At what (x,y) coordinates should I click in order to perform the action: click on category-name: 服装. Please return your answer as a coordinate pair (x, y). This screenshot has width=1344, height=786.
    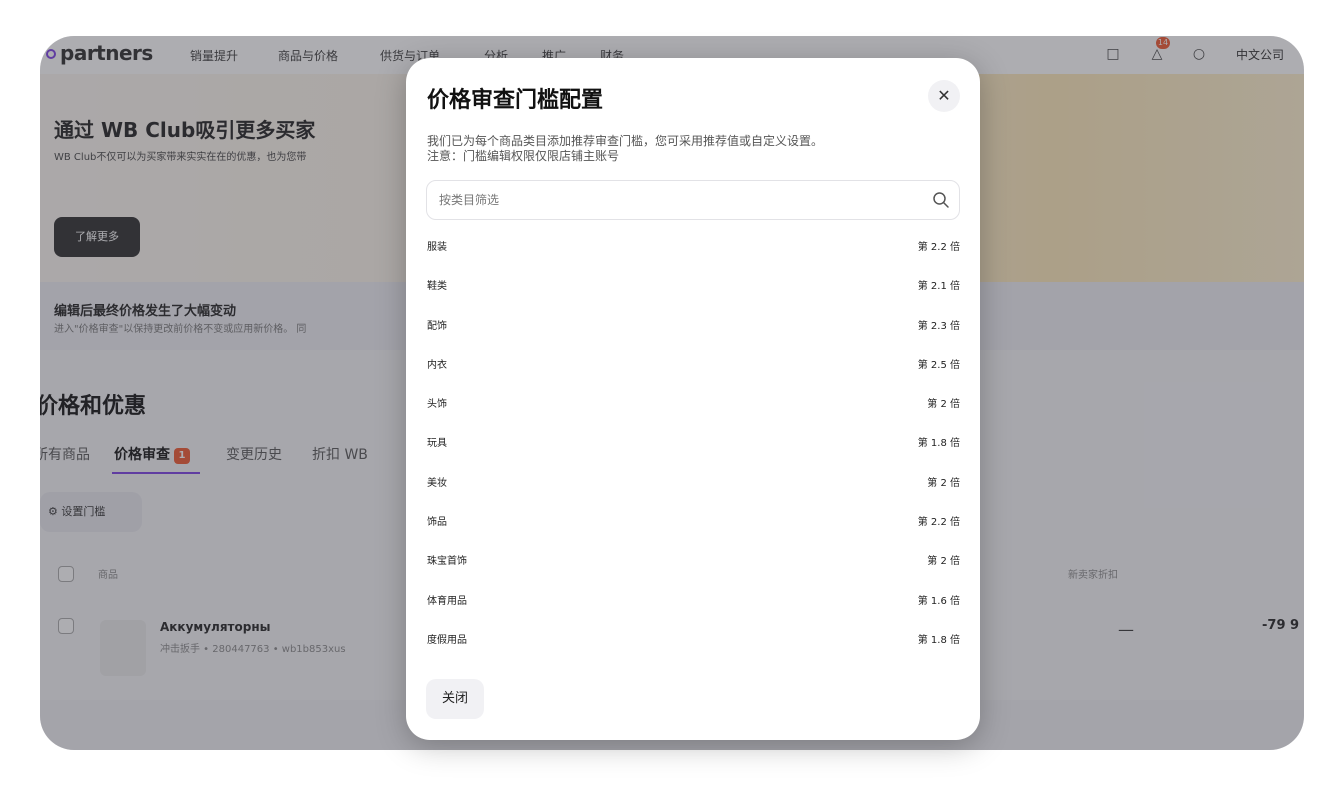
    Looking at the image, I should click on (437, 247).